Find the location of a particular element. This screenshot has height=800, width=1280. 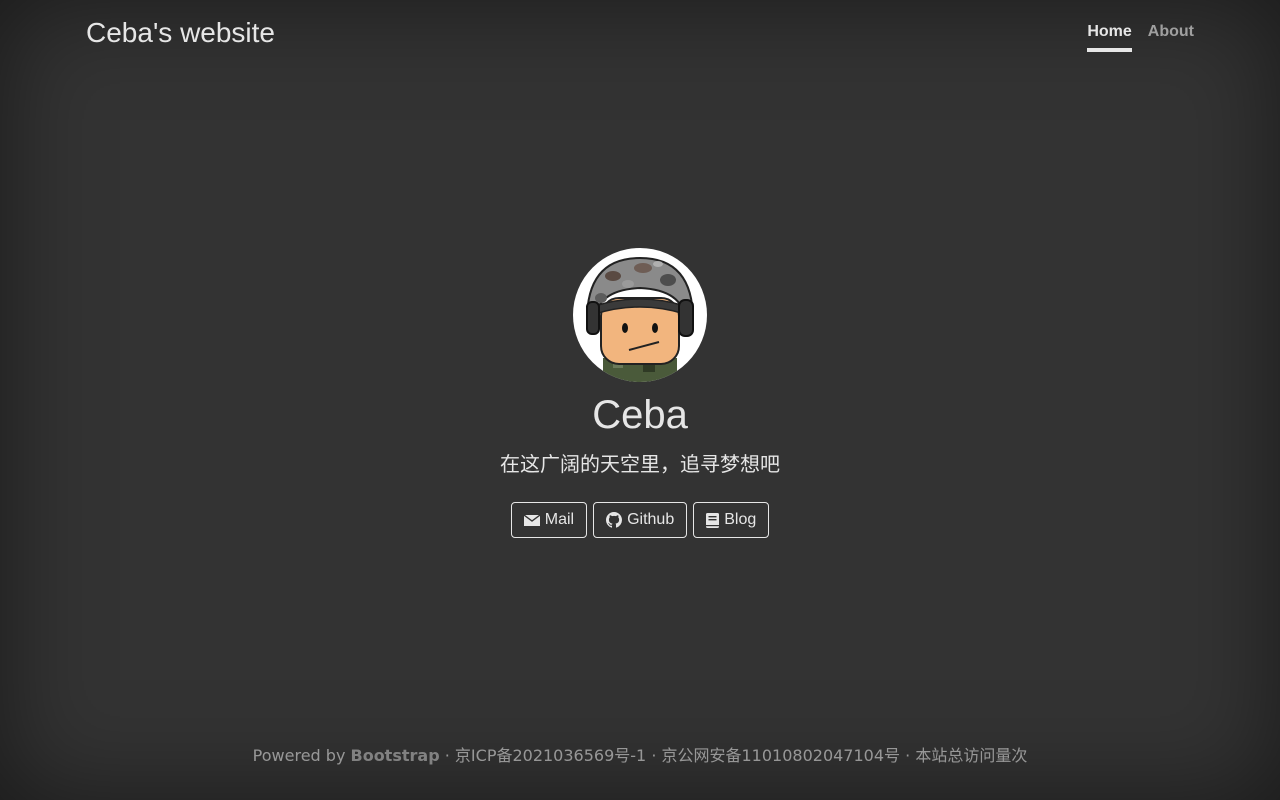

icp-link: 京ICP备2021036569号-1 is located at coordinates (550, 755).